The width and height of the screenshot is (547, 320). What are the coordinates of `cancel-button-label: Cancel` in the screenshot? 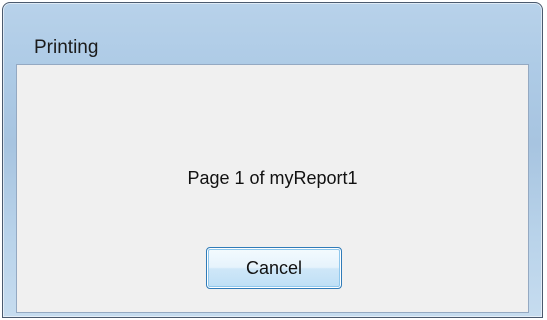 It's located at (274, 268).